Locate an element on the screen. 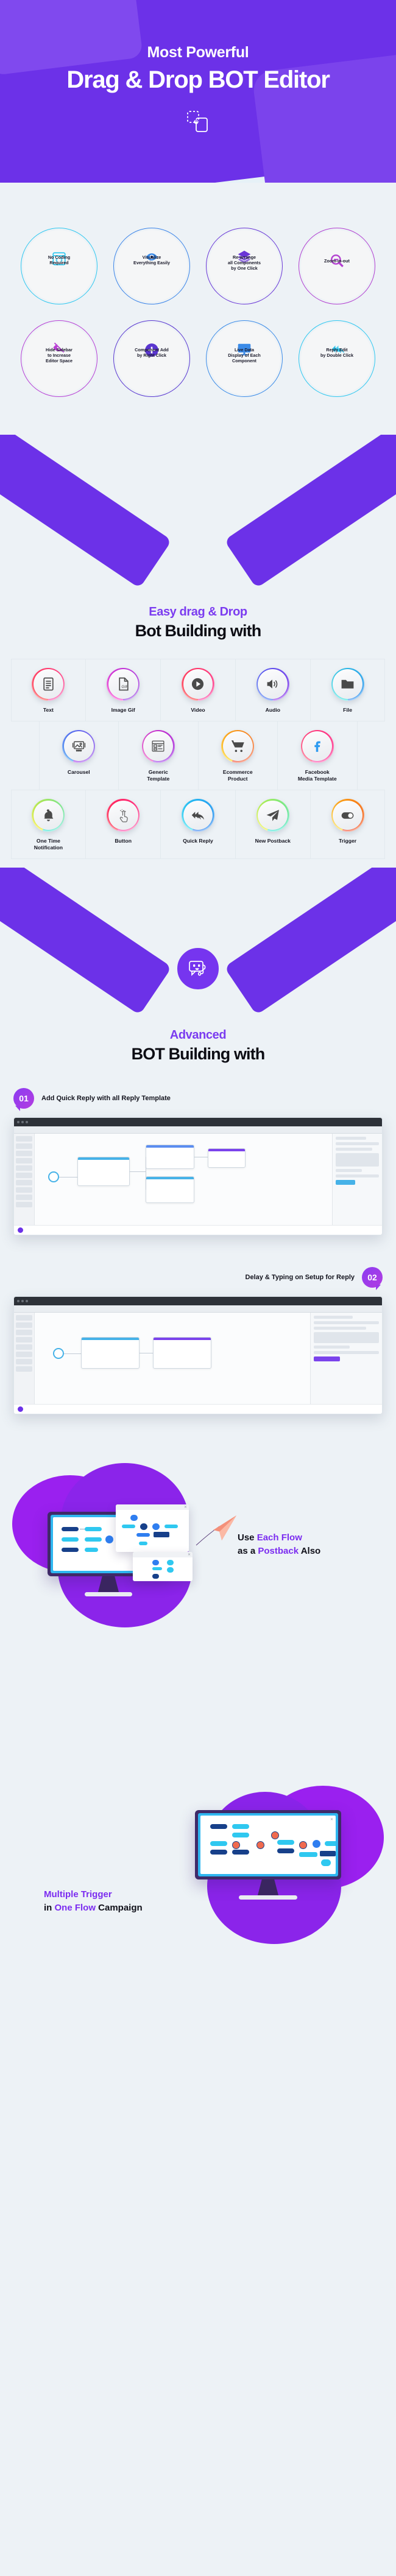 This screenshot has height=2576, width=396. editor-footer is located at coordinates (198, 1229).